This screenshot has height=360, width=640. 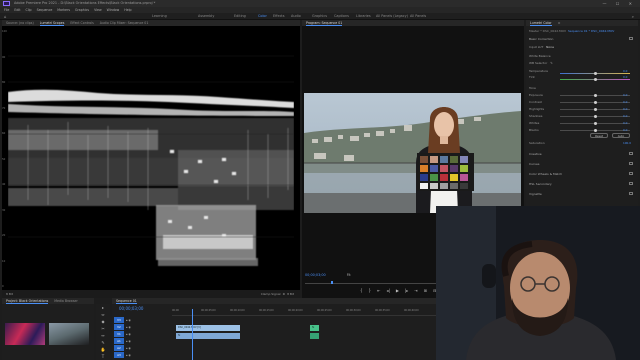 What do you see at coordinates (631, 38) in the screenshot?
I see `section-basic-checkbox` at bounding box center [631, 38].